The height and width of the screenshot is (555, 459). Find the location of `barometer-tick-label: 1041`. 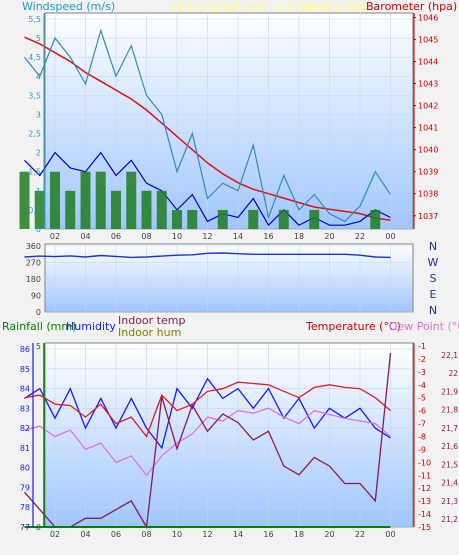

barometer-tick-label: 1041 is located at coordinates (428, 128).